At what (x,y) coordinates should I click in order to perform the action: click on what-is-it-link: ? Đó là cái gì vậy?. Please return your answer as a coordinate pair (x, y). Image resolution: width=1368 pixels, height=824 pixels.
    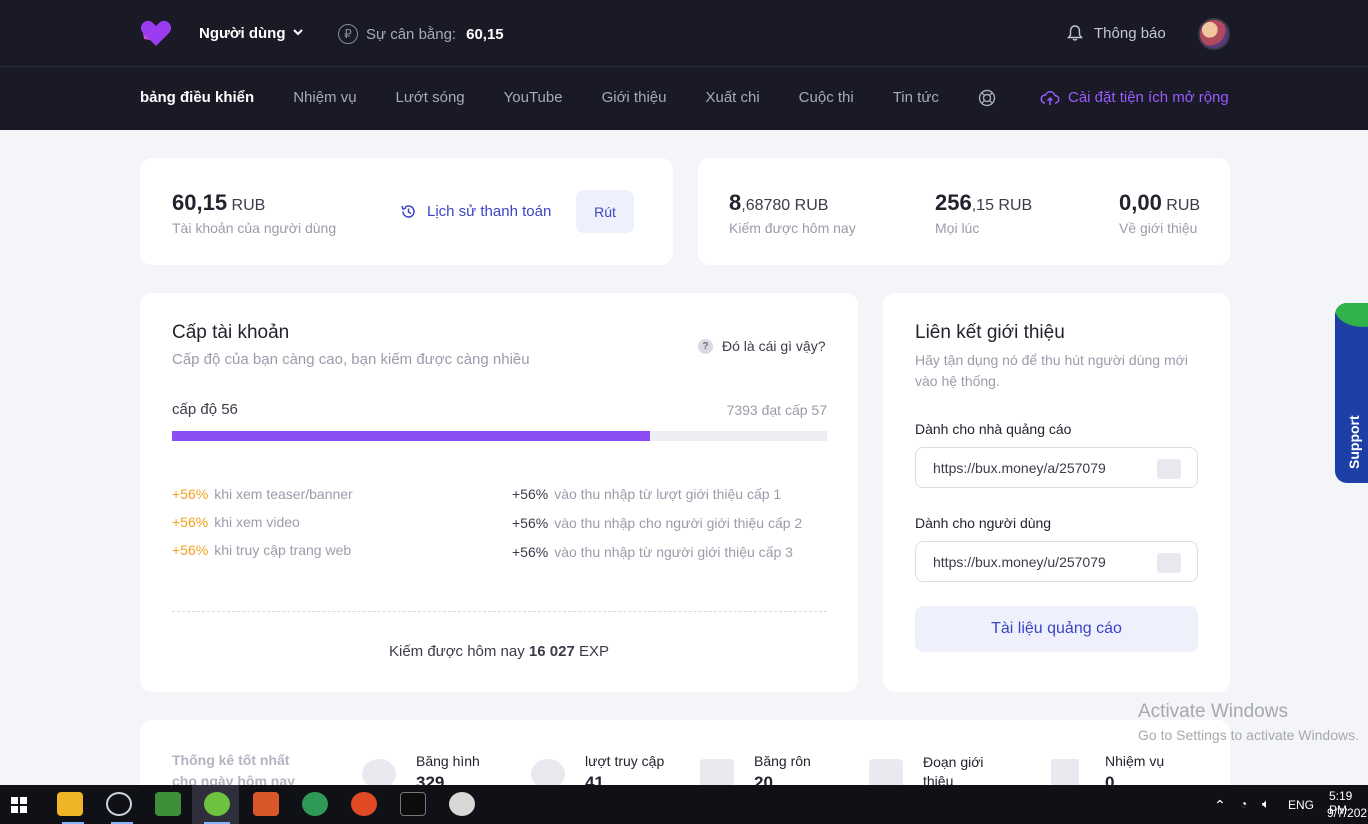
    Looking at the image, I should click on (762, 346).